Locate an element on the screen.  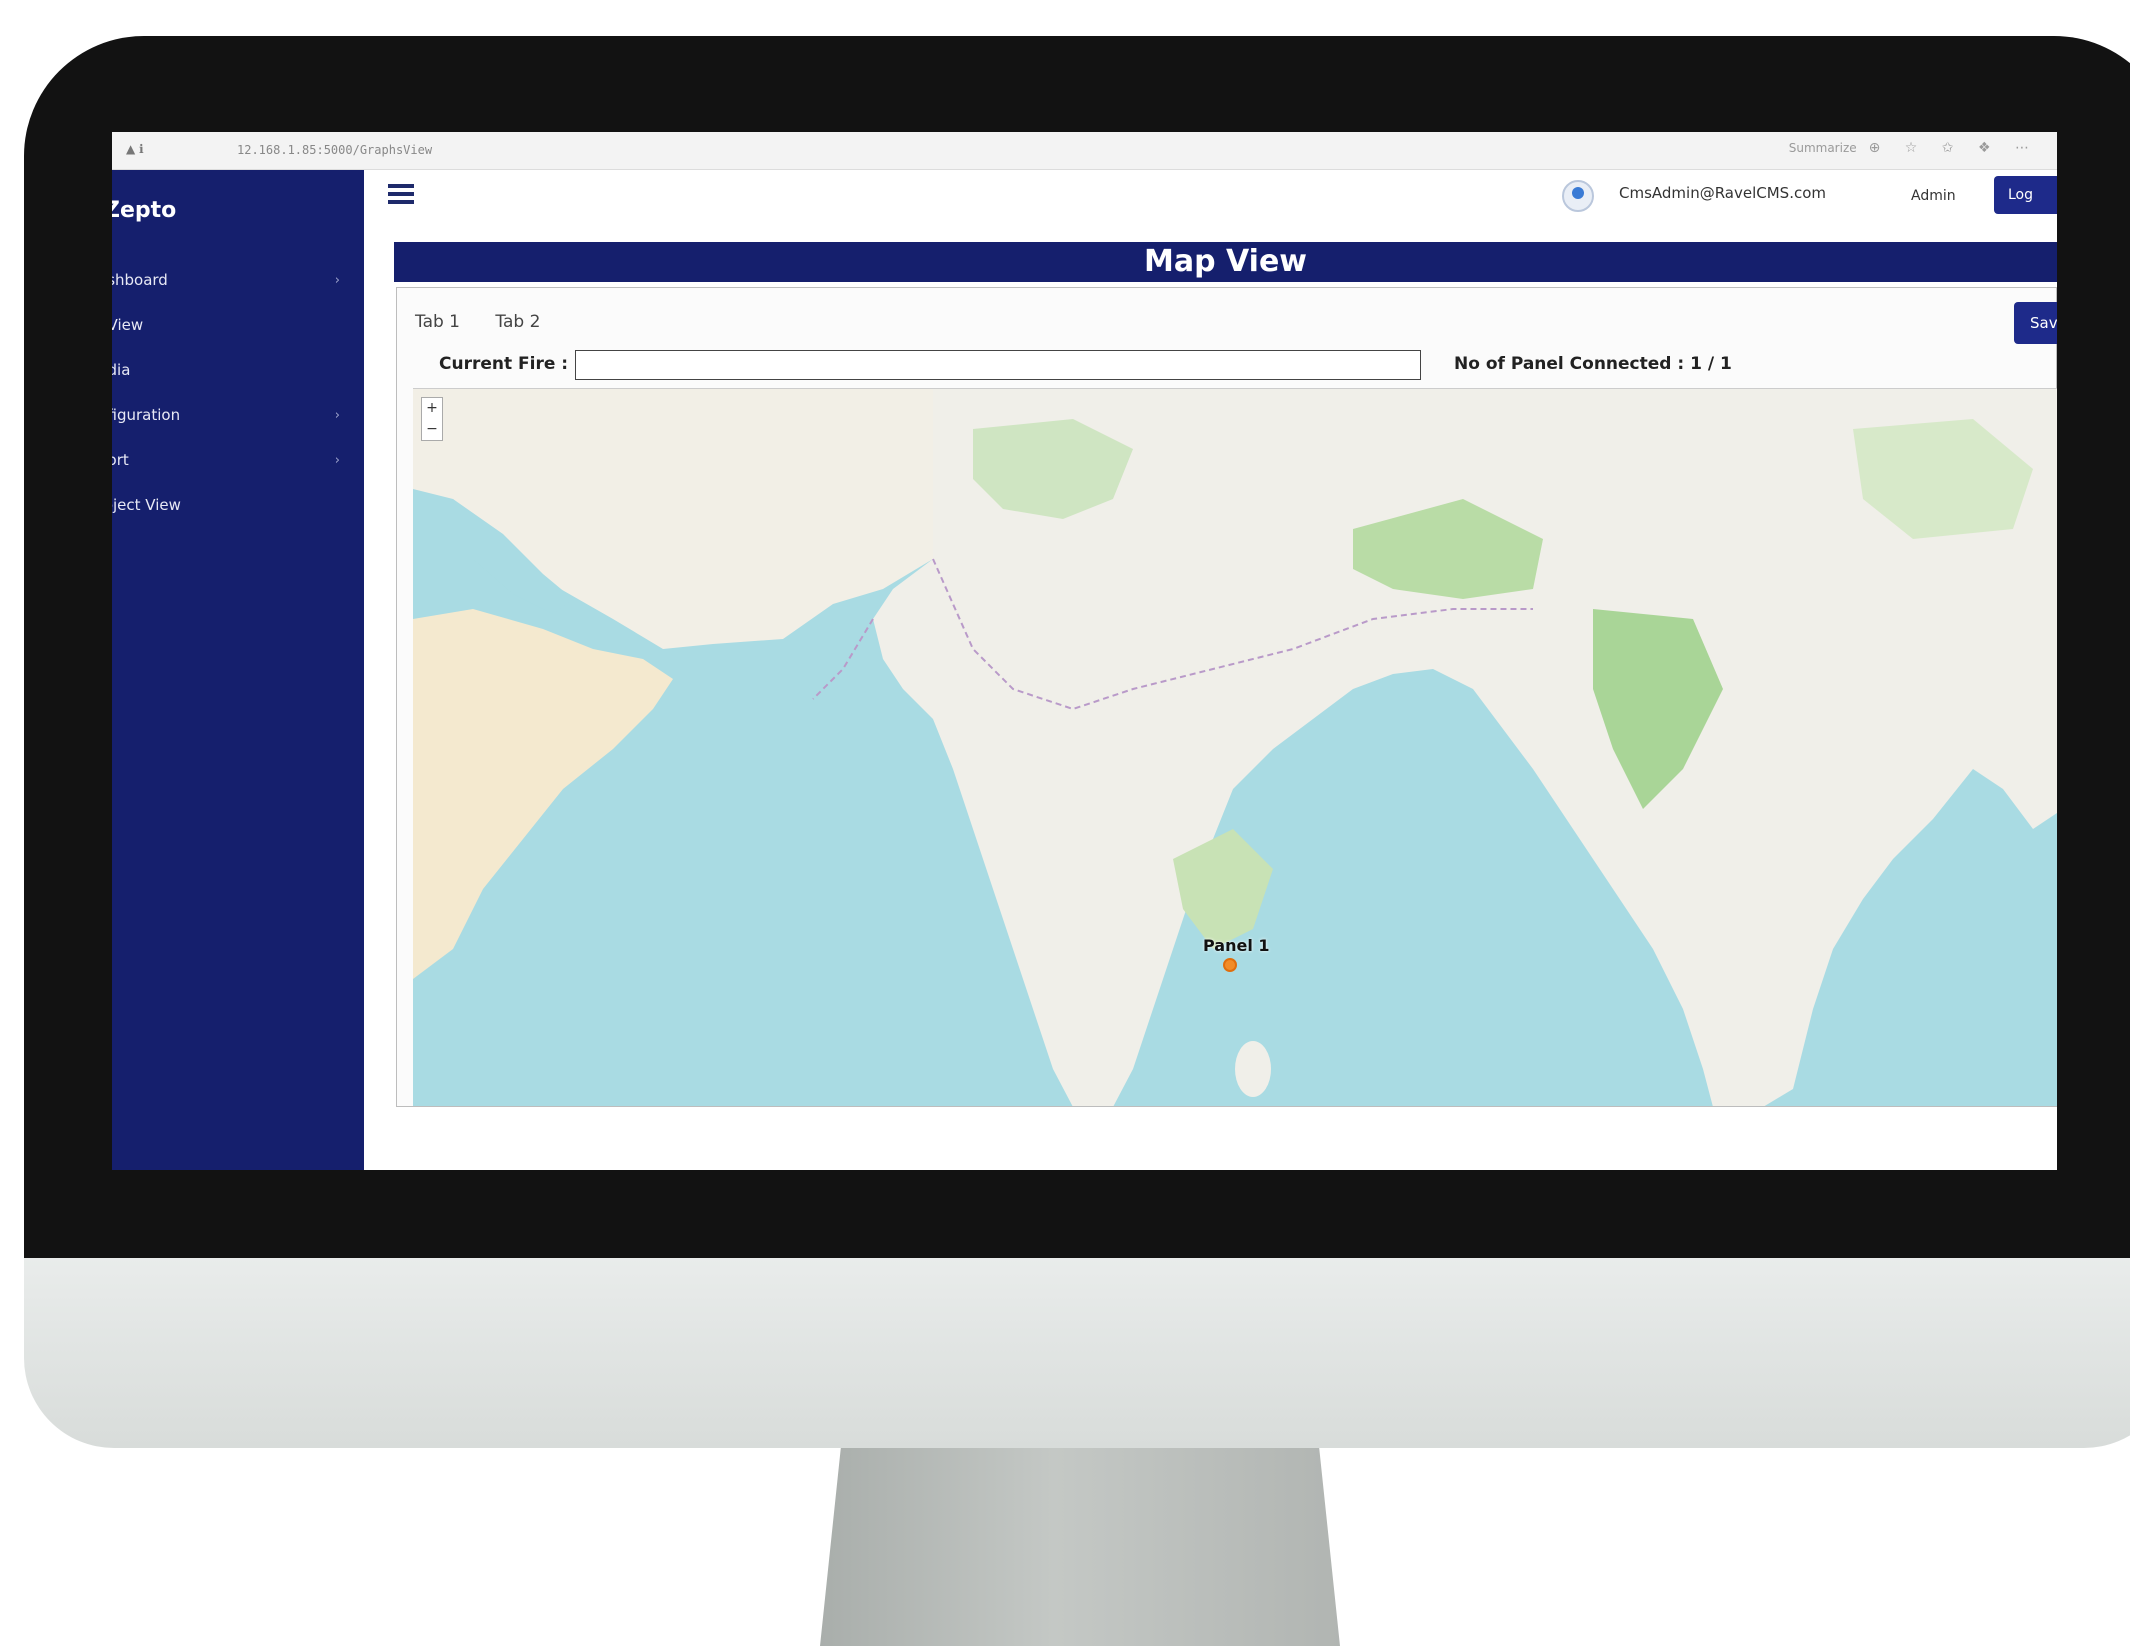
sri-lanka is located at coordinates (1253, 1069).